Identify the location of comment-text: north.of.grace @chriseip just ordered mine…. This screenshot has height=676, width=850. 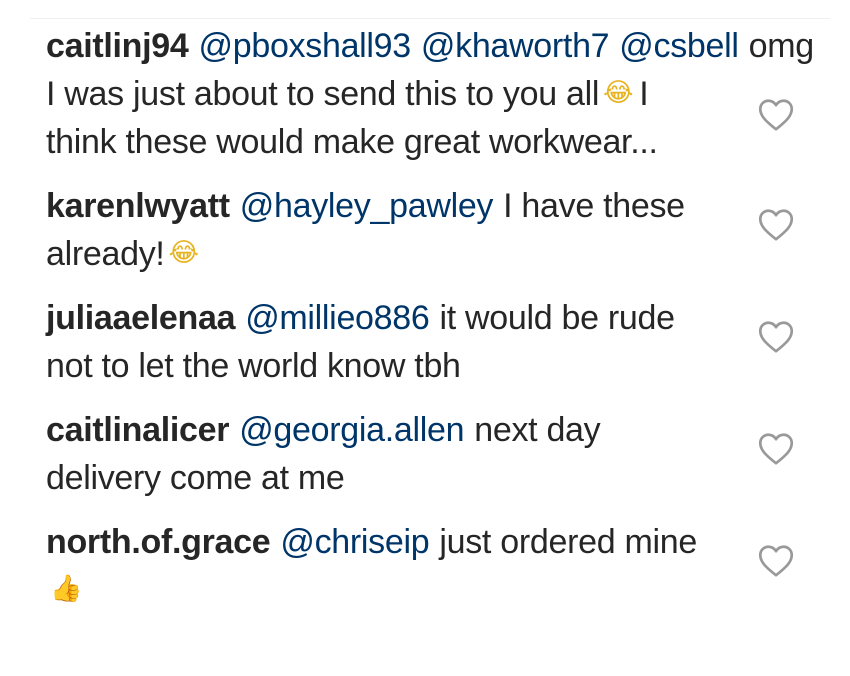
(376, 566).